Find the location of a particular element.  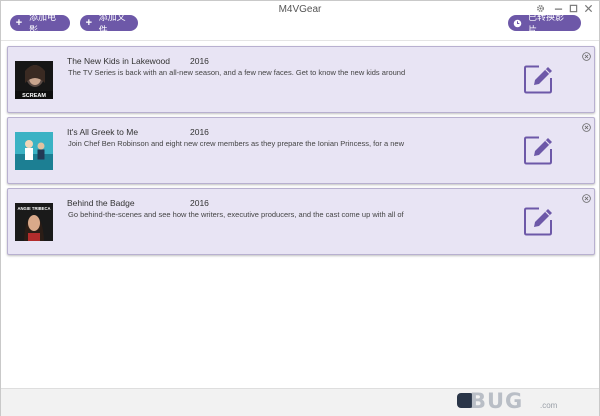

movie-title: It's All Greek to Me is located at coordinates (103, 132).